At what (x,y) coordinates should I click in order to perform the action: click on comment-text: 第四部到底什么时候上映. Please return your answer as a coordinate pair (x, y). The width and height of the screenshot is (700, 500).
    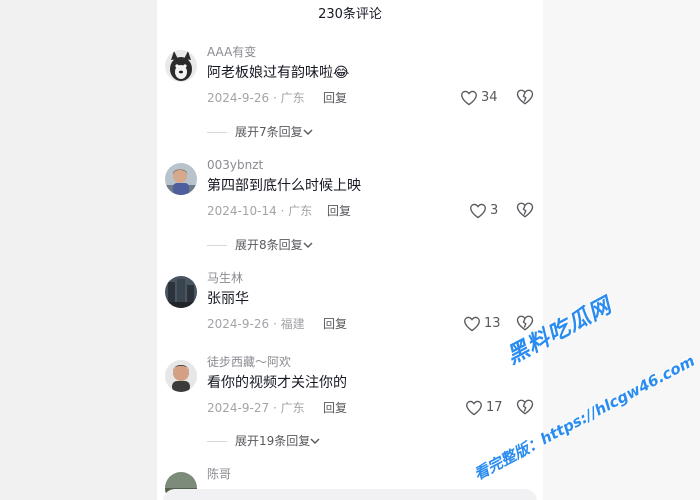
    Looking at the image, I should click on (284, 186).